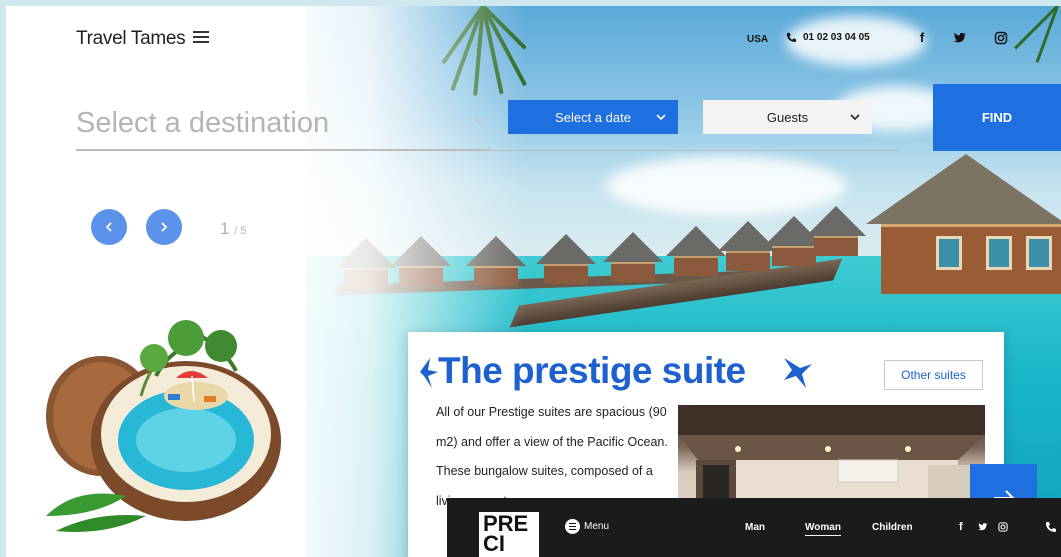 Image resolution: width=1061 pixels, height=557 pixels. I want to click on previous-slide-button, so click(109, 227).